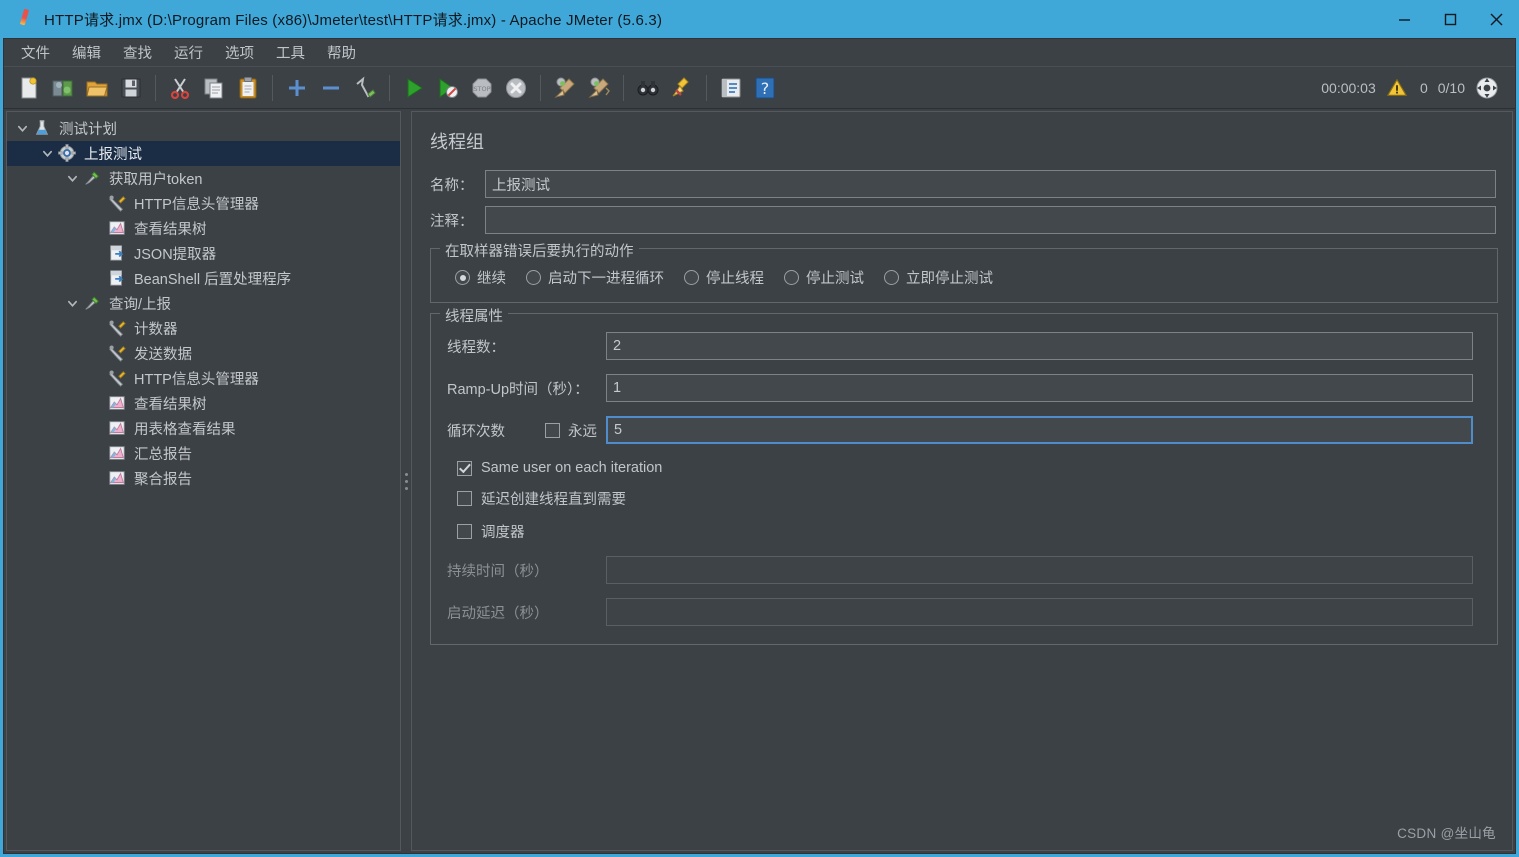  I want to click on same-user-row: Same user on each iteration, so click(964, 468).